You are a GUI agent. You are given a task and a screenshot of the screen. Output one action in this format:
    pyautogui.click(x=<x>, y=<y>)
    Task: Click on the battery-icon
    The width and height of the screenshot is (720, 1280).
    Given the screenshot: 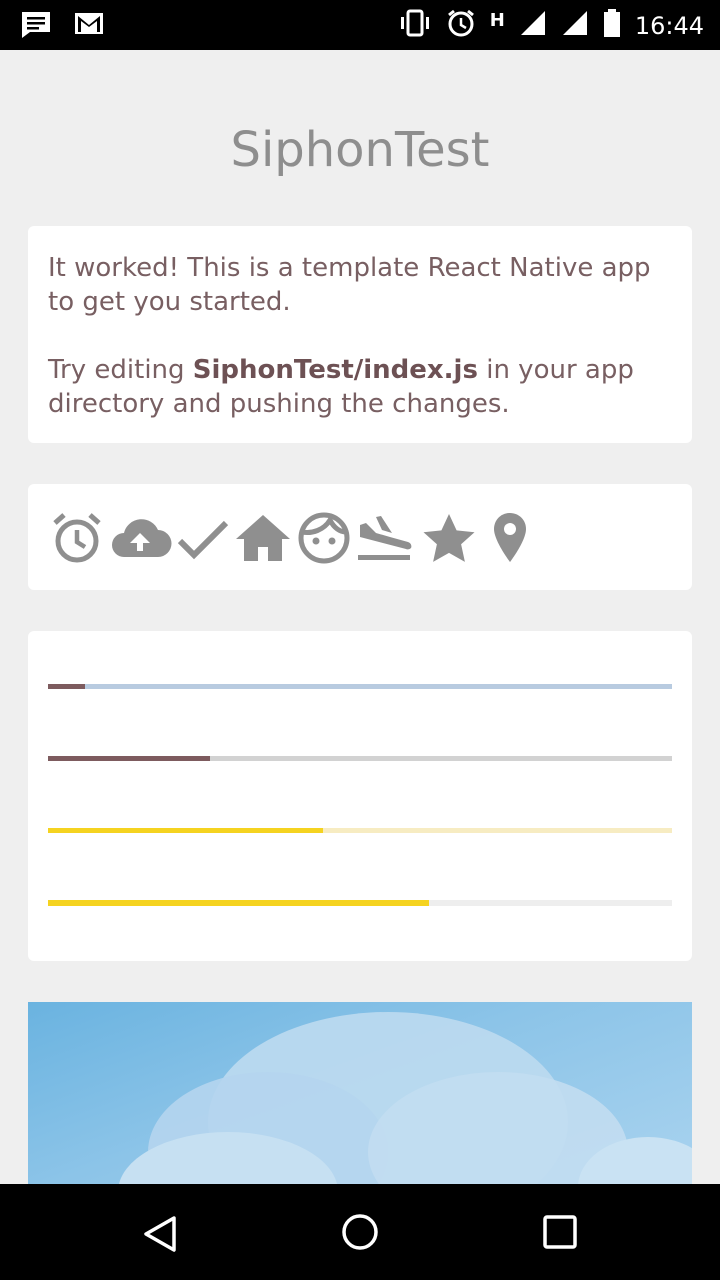 What is the action you would take?
    pyautogui.click(x=612, y=25)
    